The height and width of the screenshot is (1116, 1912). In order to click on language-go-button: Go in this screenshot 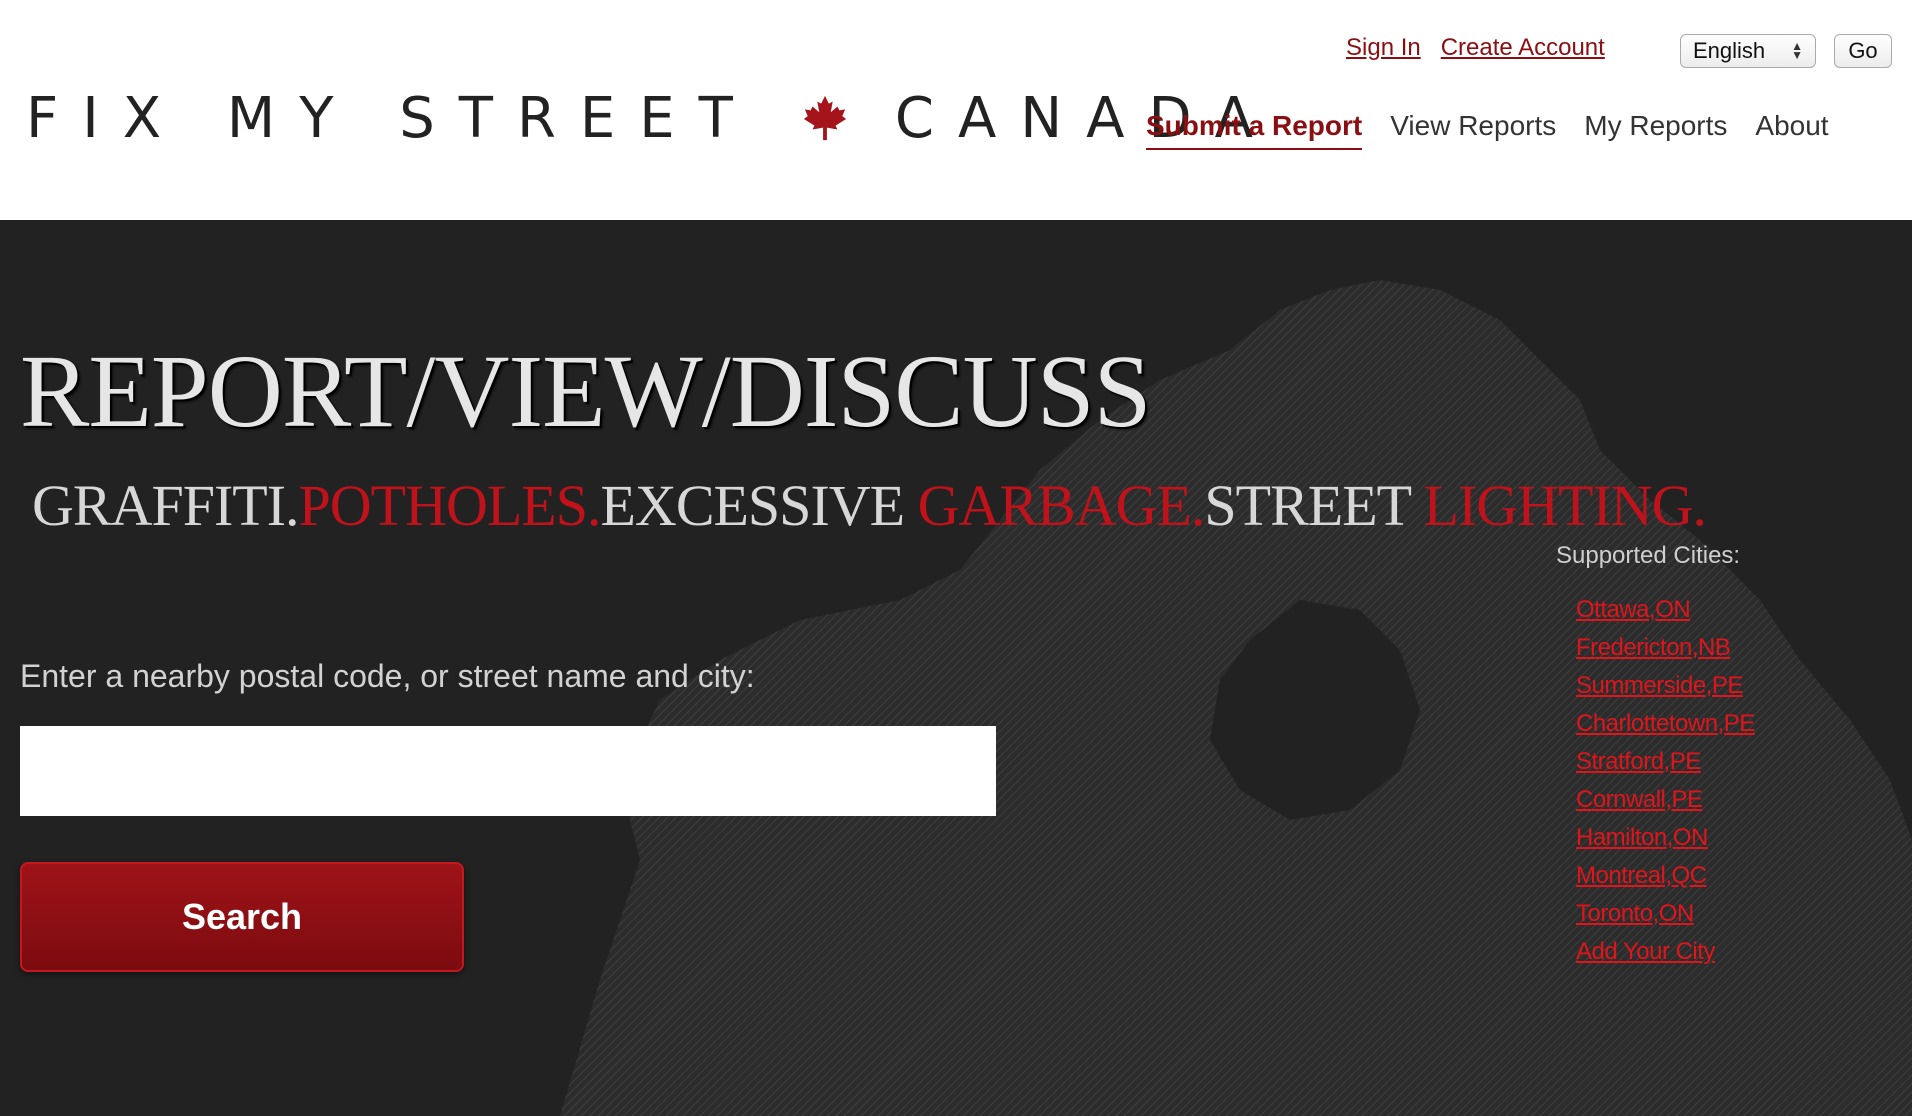, I will do `click(1863, 51)`.